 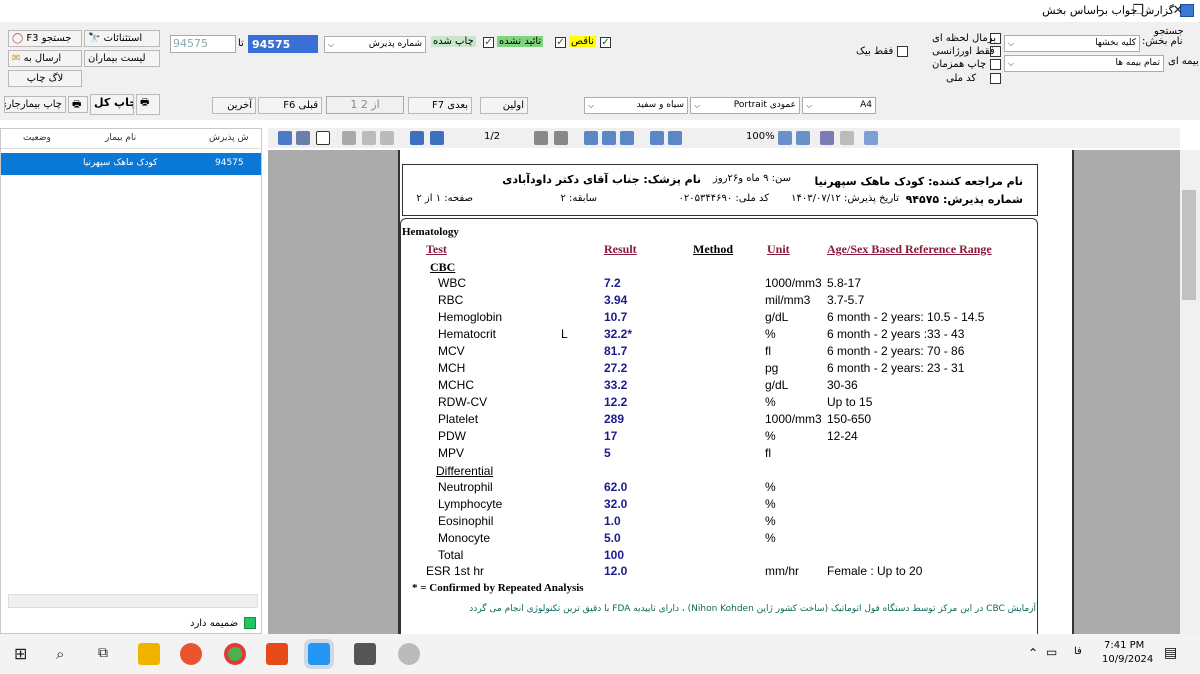 What do you see at coordinates (616, 487) in the screenshot?
I see `diff-test-result: 62.0` at bounding box center [616, 487].